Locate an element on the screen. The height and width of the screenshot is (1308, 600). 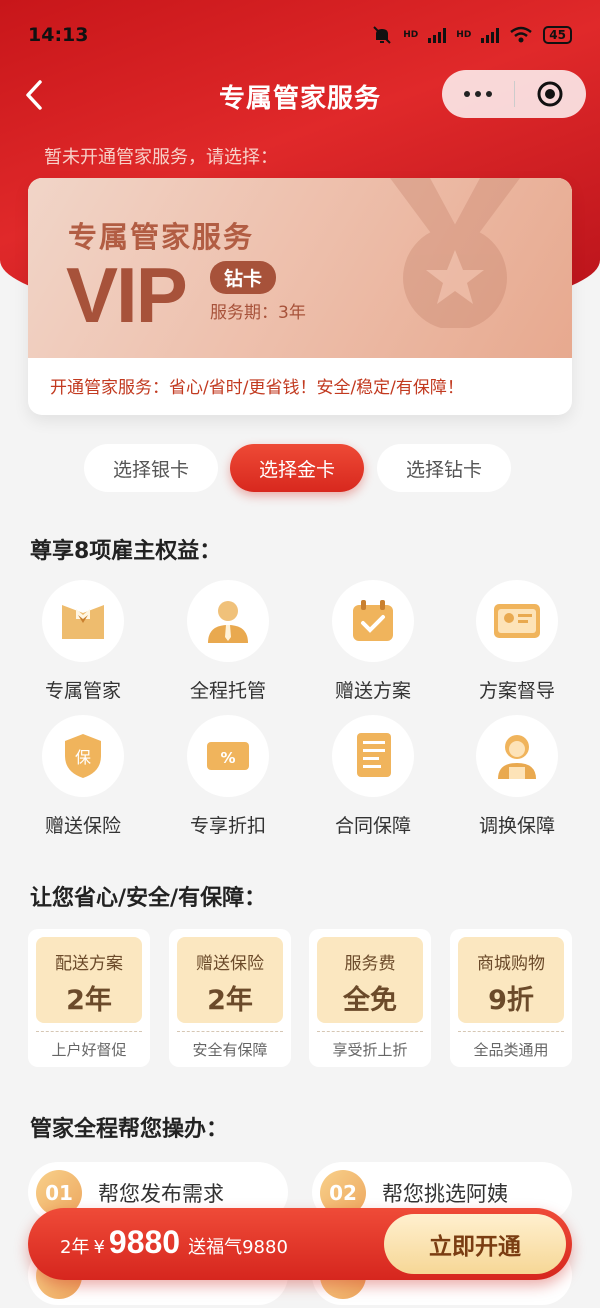
assurance-card: 服务费全免 享受折上折 is located at coordinates (370, 998).